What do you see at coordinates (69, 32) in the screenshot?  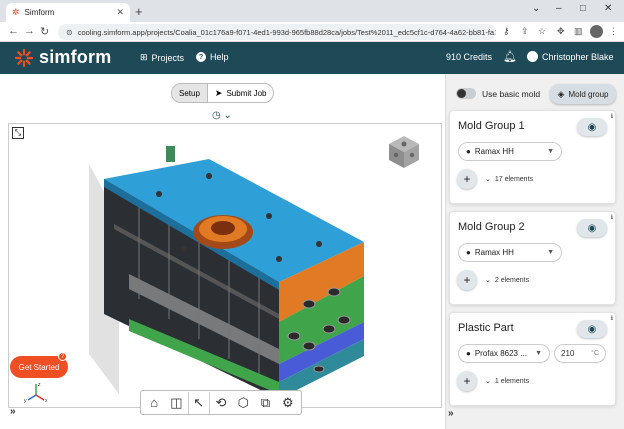 I see `site-info-icon: ⊜` at bounding box center [69, 32].